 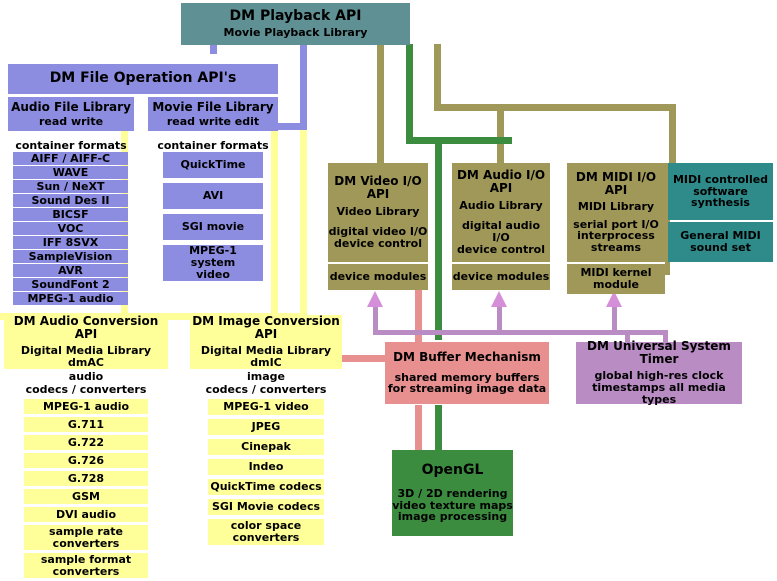 What do you see at coordinates (266, 407) in the screenshot?
I see `list-item: MPEG-1 video` at bounding box center [266, 407].